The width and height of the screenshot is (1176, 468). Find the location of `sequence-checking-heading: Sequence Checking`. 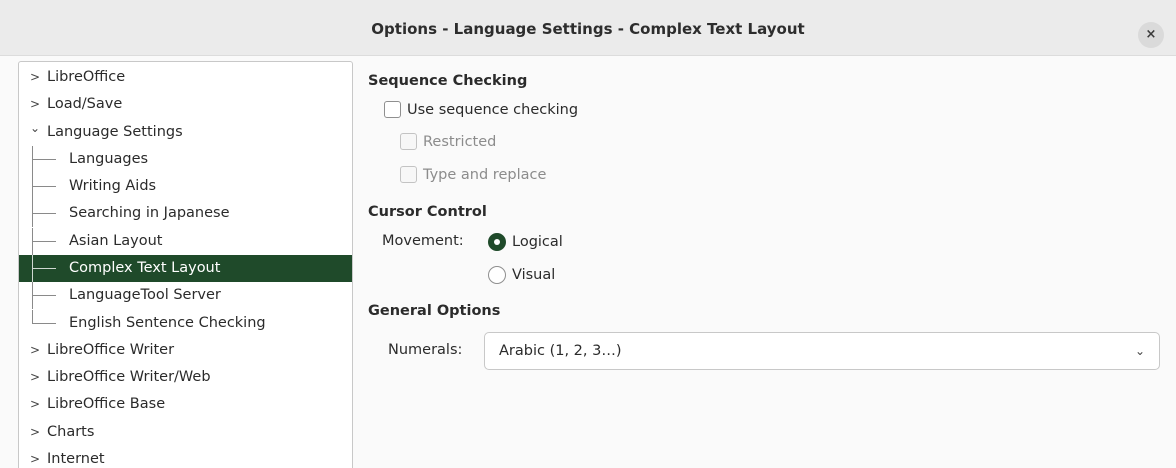

sequence-checking-heading: Sequence Checking is located at coordinates (448, 81).